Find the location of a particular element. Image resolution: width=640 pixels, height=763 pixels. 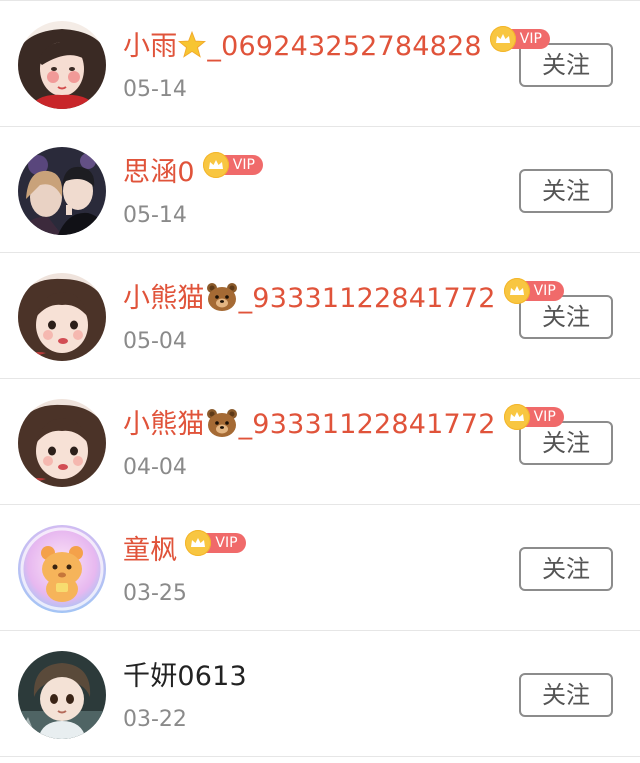

name-line: 童枫 VIP is located at coordinates (184, 550).